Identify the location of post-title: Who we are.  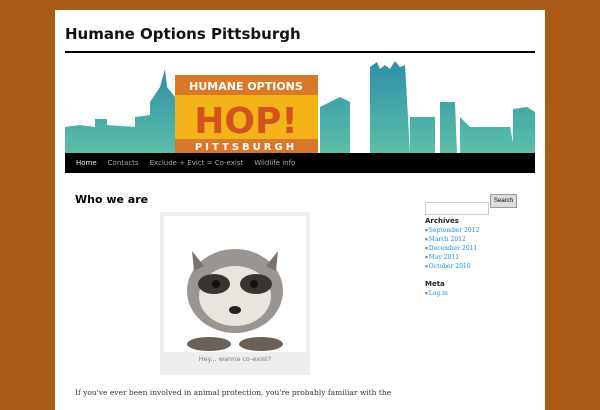
(111, 199).